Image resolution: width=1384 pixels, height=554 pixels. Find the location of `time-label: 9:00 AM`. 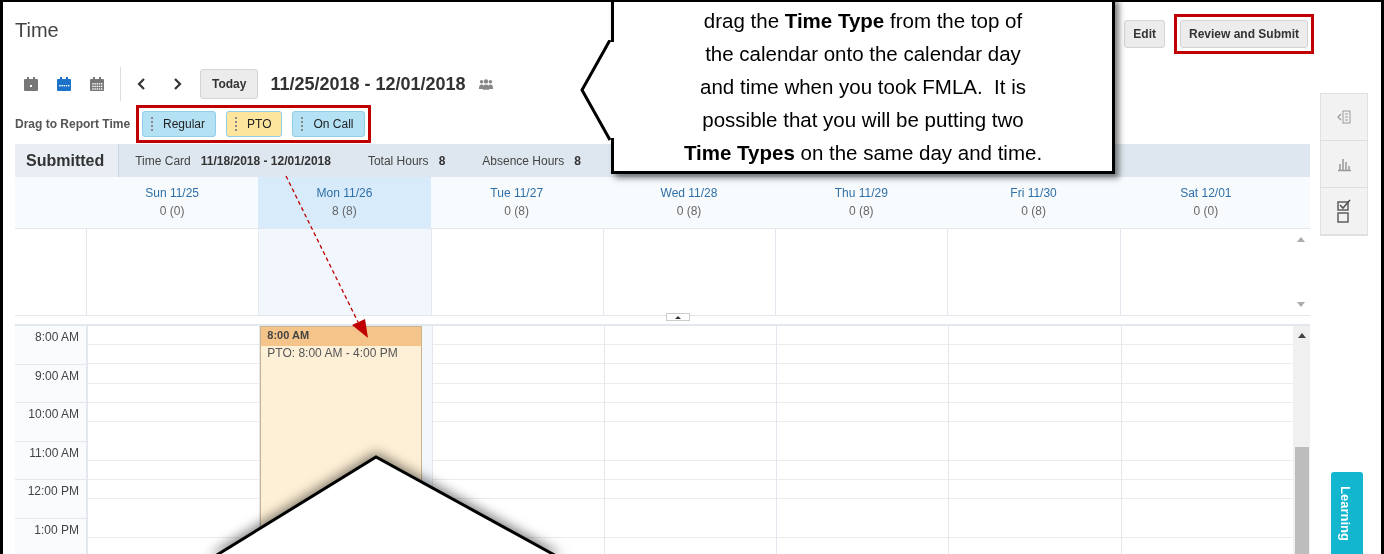

time-label: 9:00 AM is located at coordinates (50, 383).